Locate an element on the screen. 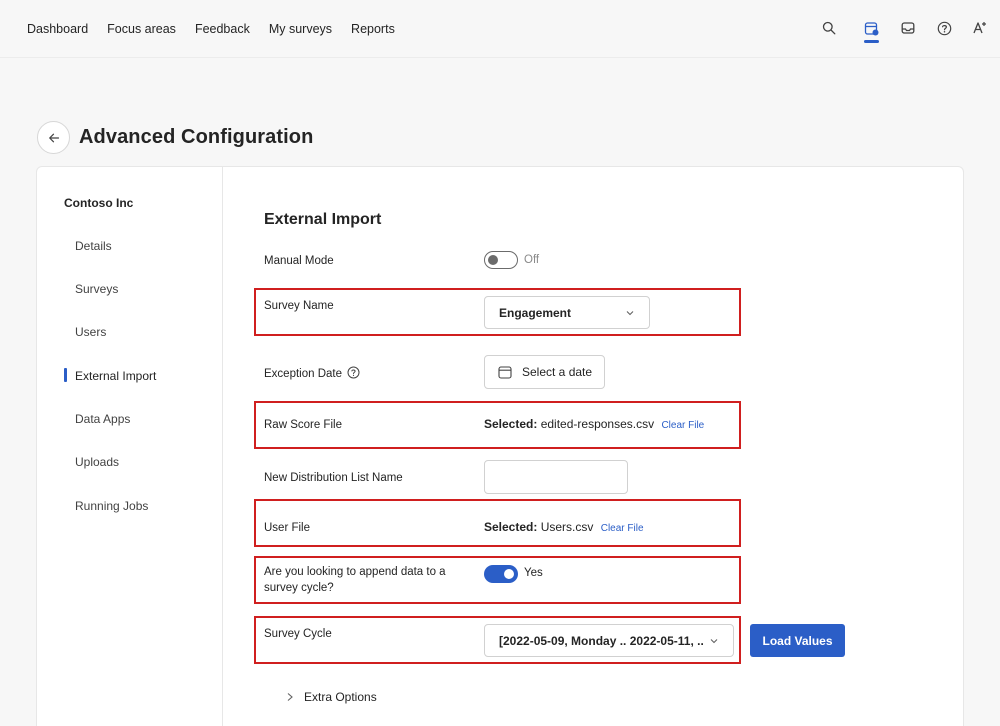 Image resolution: width=1000 pixels, height=726 pixels. load-values-button: Load Values is located at coordinates (797, 640).